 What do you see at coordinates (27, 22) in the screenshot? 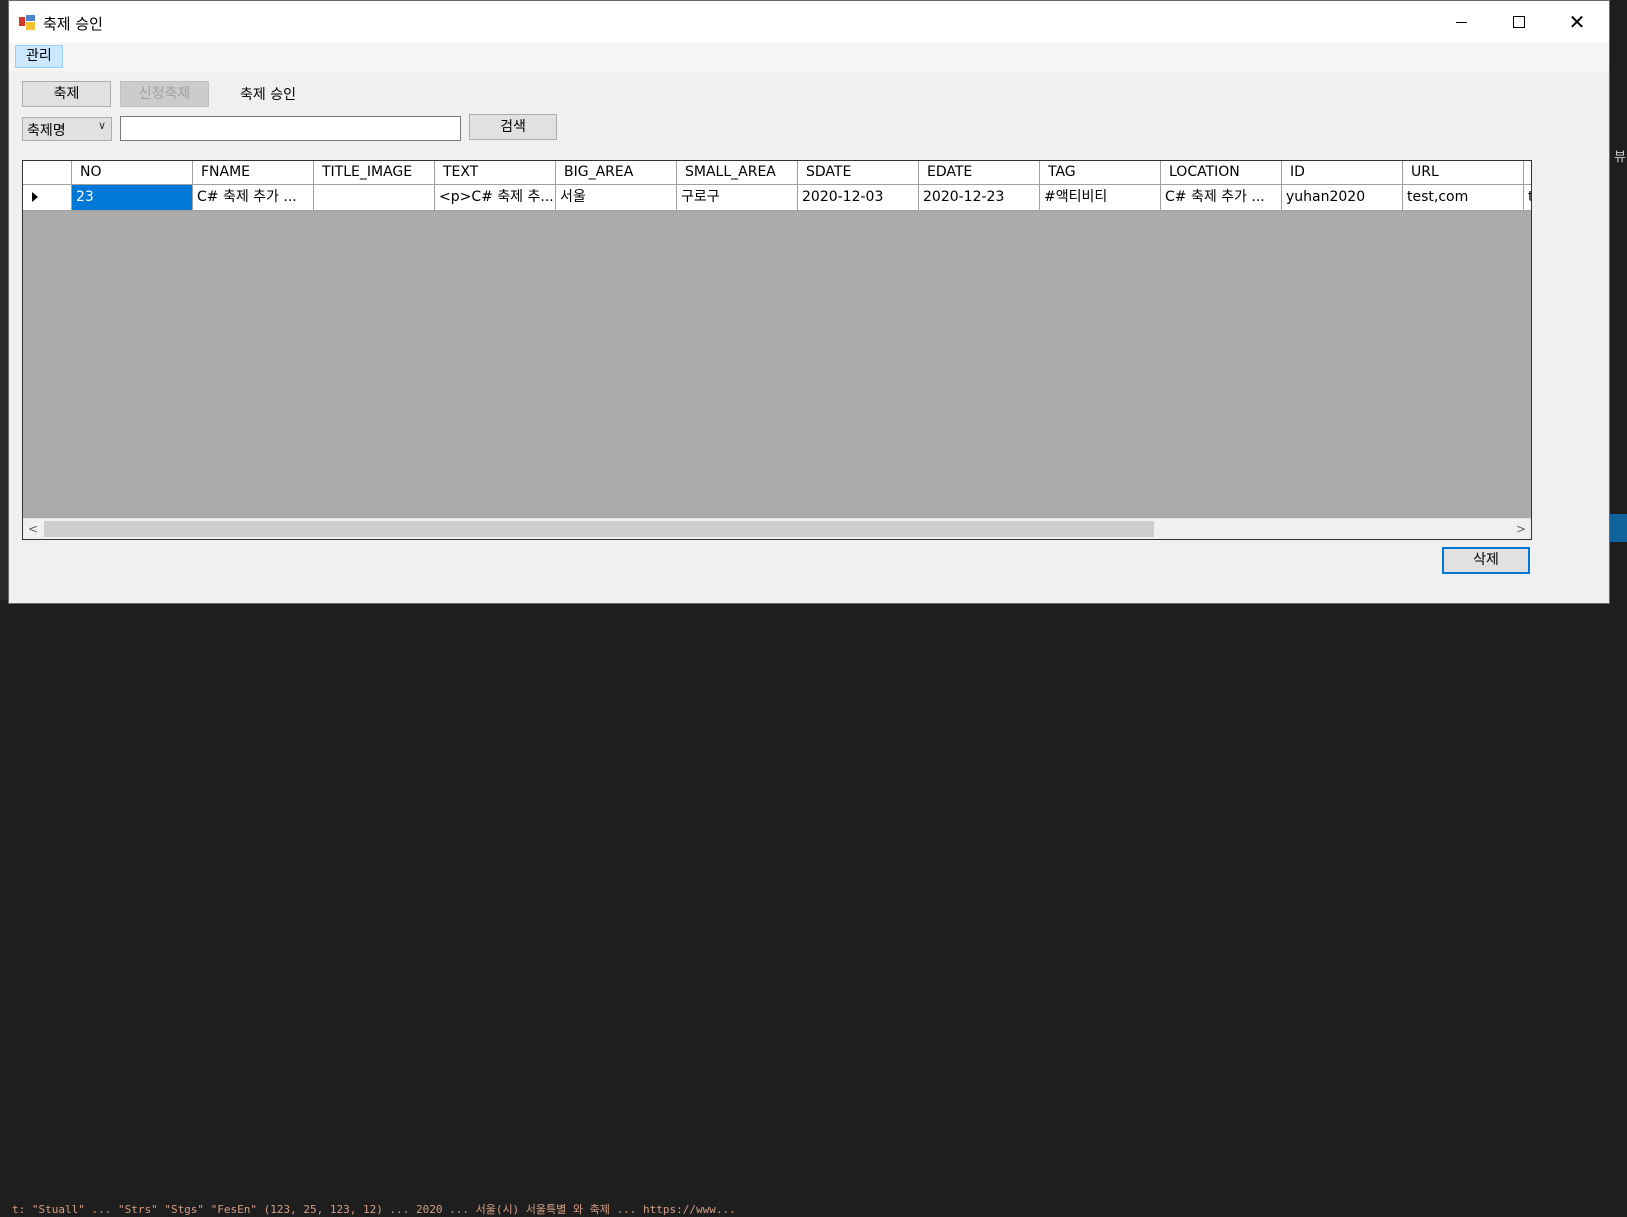
I see `app-icon` at bounding box center [27, 22].